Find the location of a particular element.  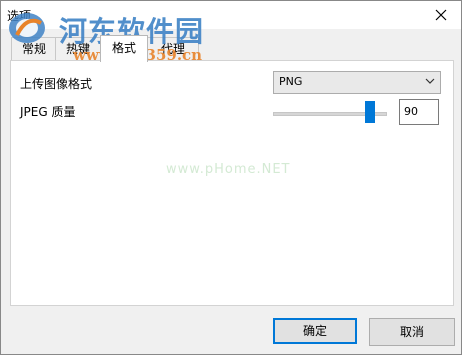

chevron-down-icon is located at coordinates (430, 81).